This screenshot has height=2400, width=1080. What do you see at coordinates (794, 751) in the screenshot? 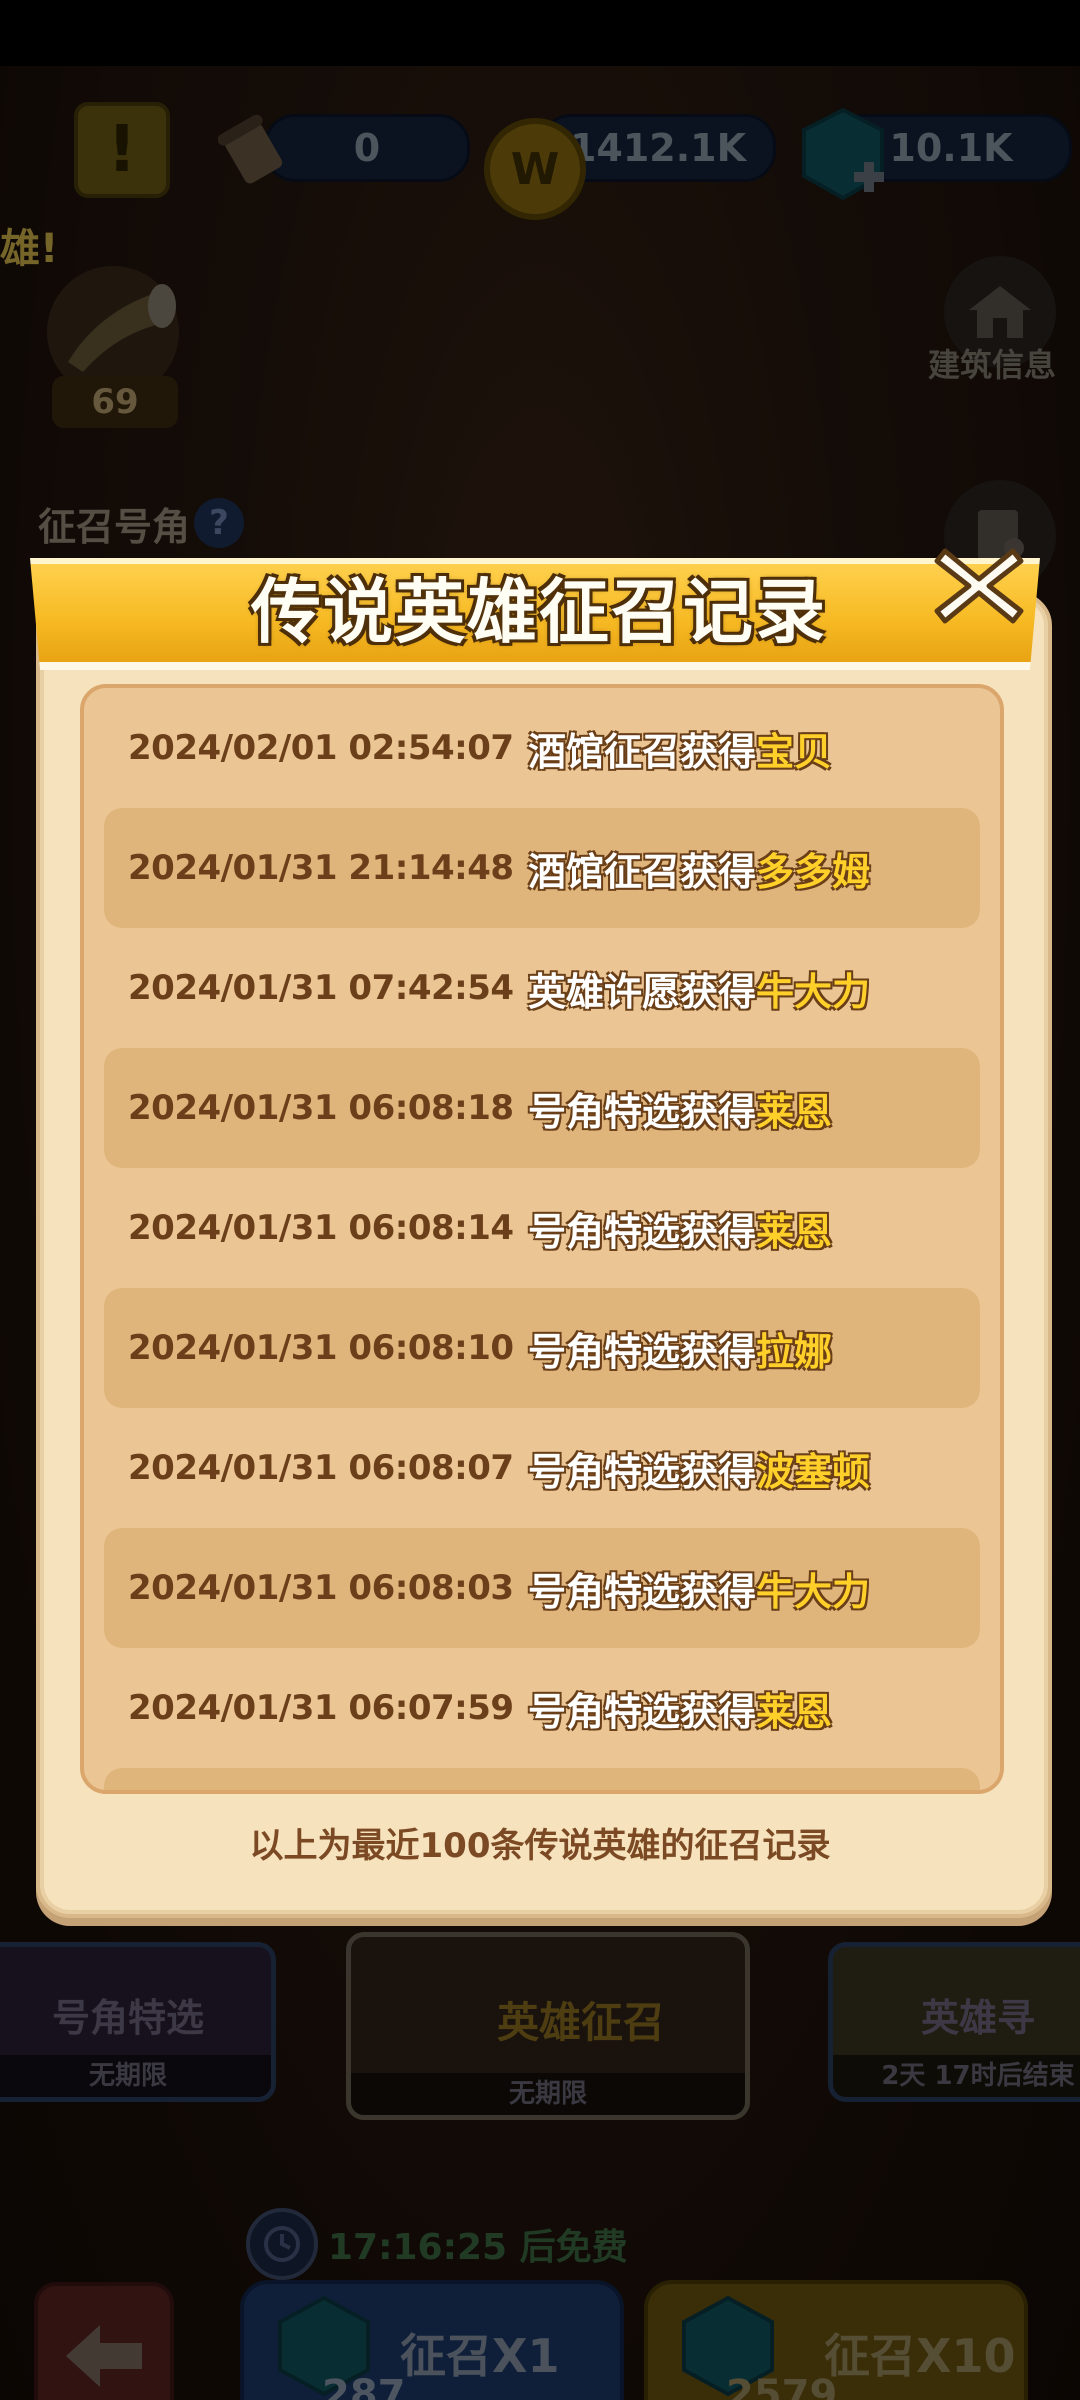
I see `record-hero-name: 宝贝` at bounding box center [794, 751].